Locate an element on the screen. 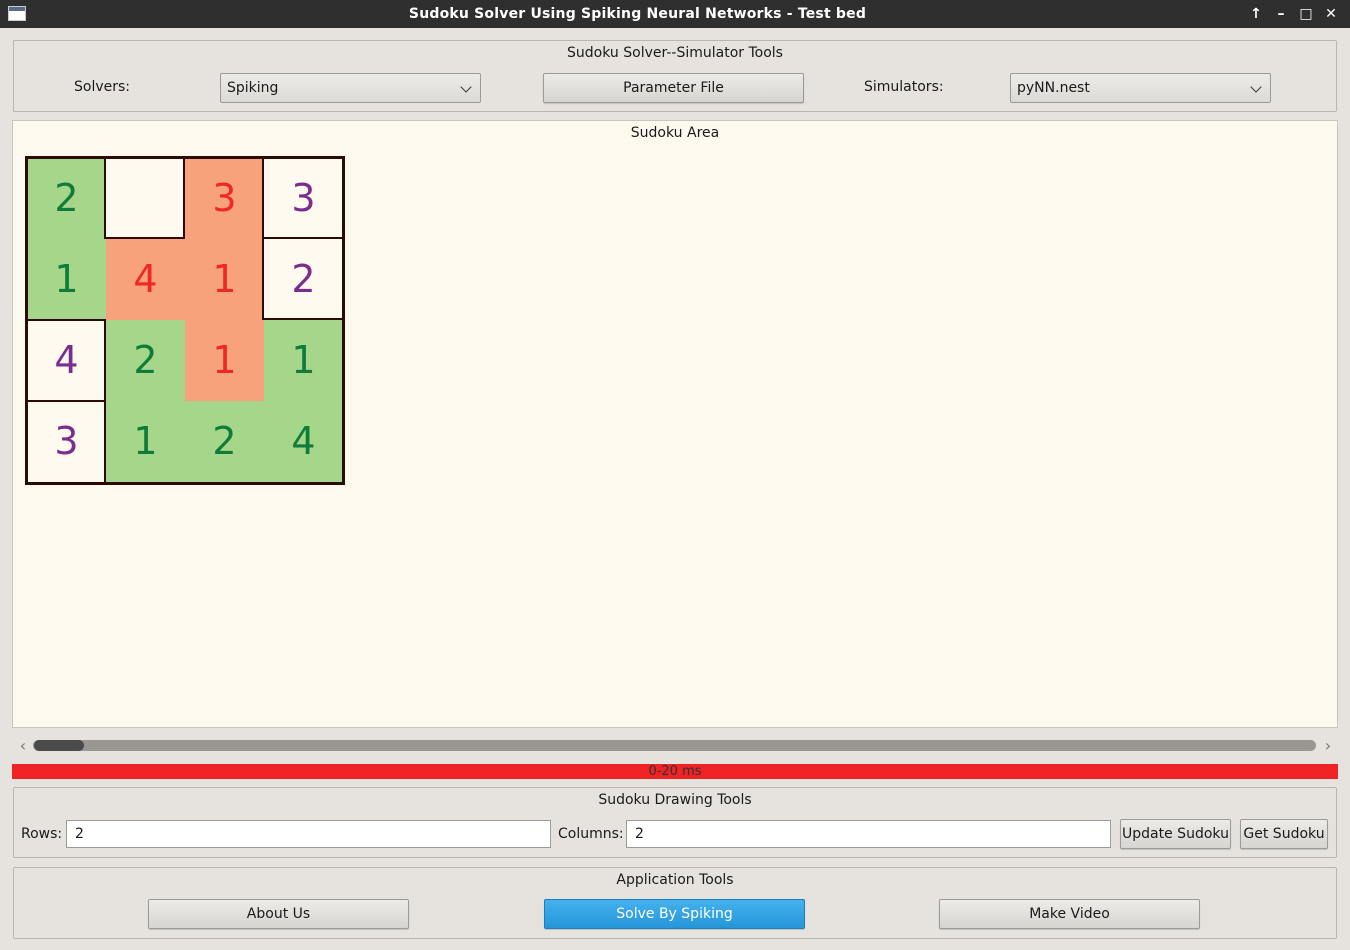 This screenshot has height=950, width=1350. about-us-button: About Us is located at coordinates (278, 914).